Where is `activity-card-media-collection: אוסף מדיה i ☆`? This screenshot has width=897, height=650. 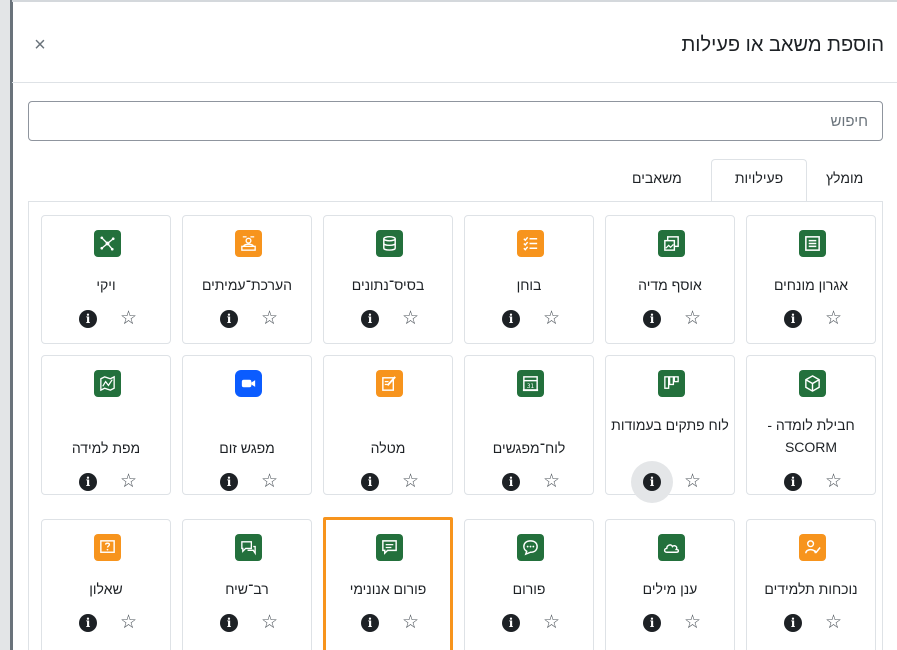
activity-card-media-collection: אוסף מדיה i ☆ is located at coordinates (670, 279).